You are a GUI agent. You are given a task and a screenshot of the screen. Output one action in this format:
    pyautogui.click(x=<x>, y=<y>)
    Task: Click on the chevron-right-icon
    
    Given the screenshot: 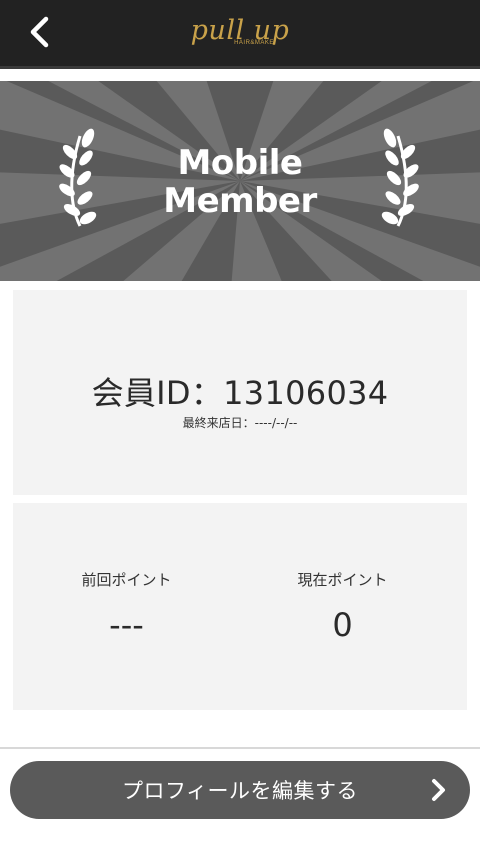 What is the action you would take?
    pyautogui.click(x=438, y=790)
    